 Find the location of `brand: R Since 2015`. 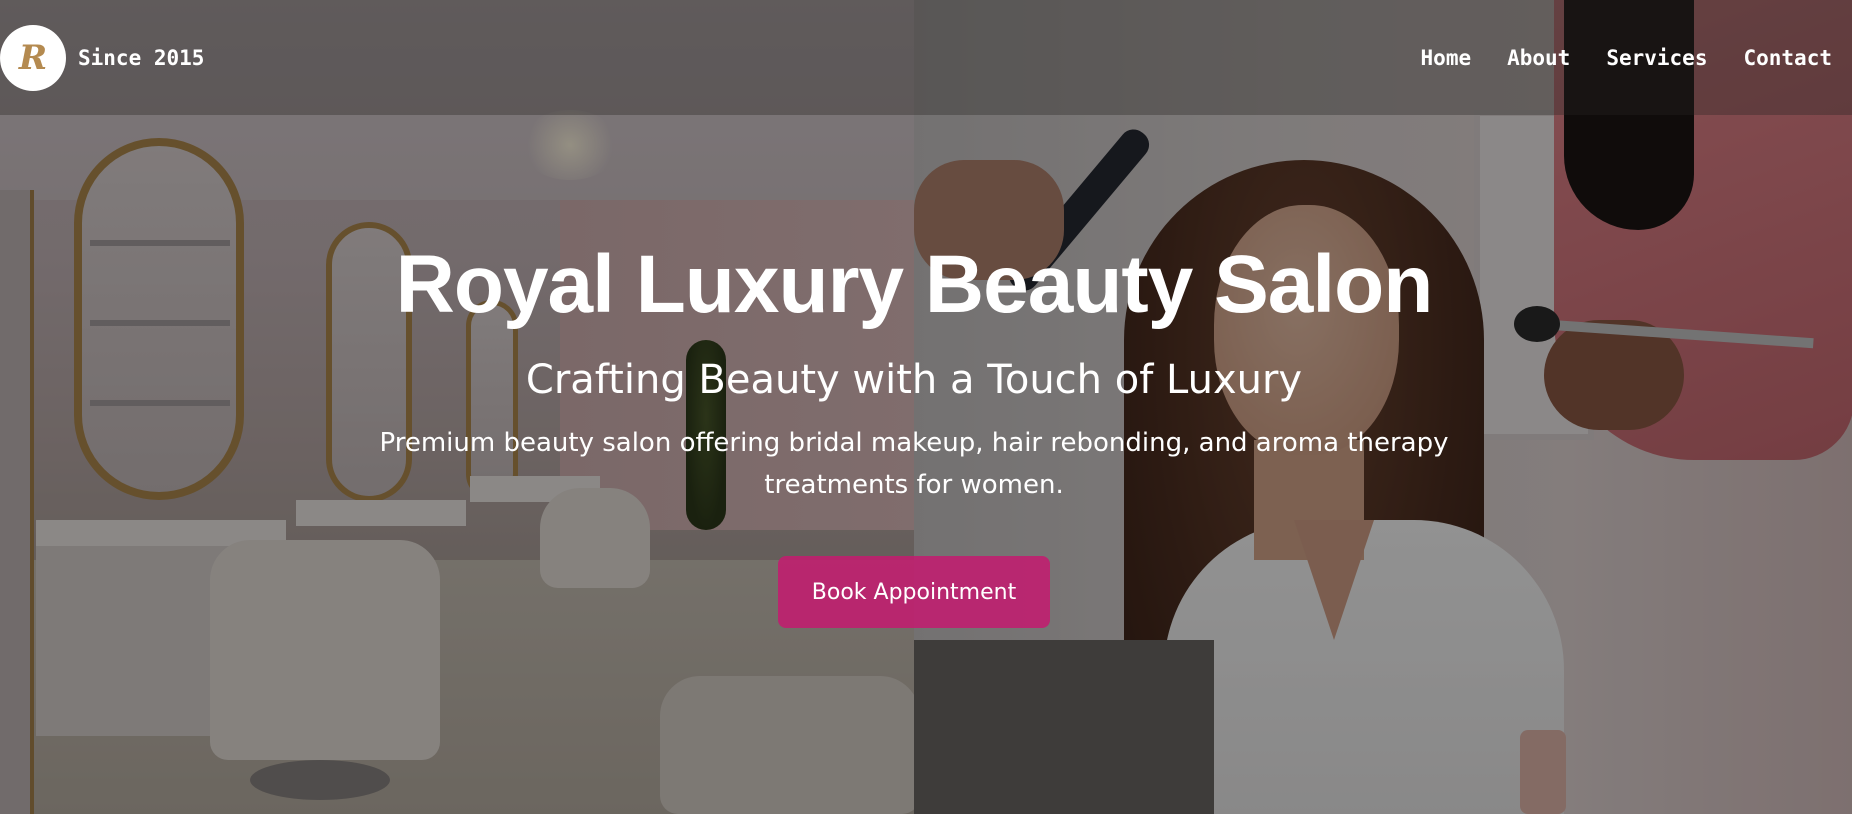

brand: R Since 2015 is located at coordinates (102, 57).